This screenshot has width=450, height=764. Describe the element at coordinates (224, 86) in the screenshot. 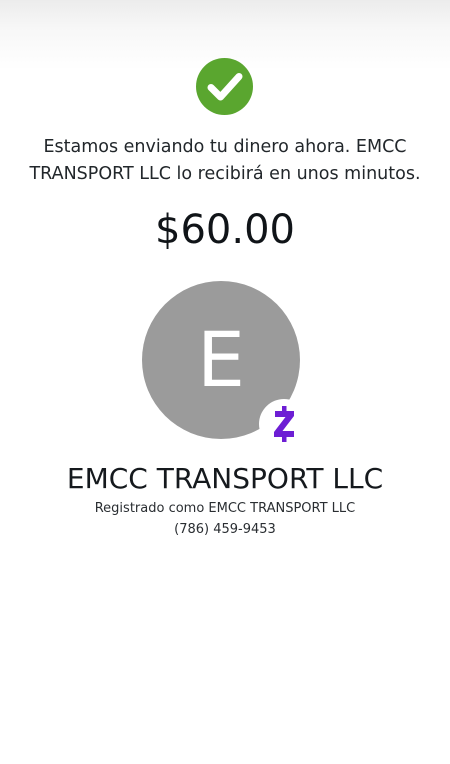

I see `success-check-icon` at that location.